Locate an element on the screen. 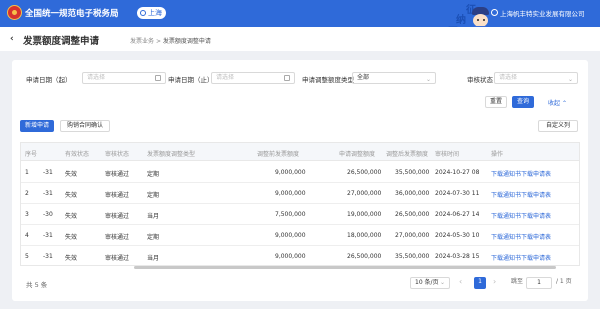 This screenshot has height=309, width=600. table-cell-apply: 27,000,000 is located at coordinates (364, 193).